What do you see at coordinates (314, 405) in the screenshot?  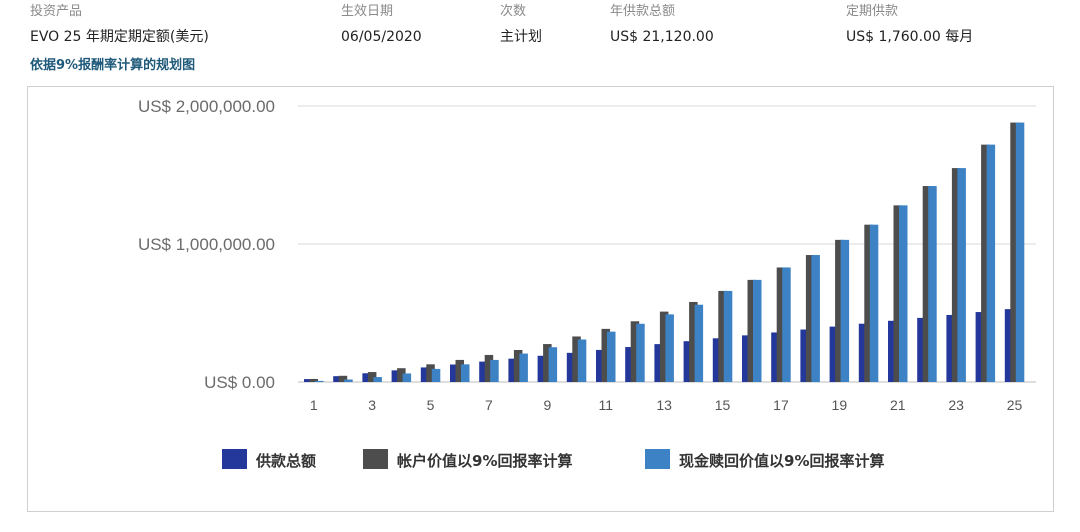 I see `x-tick-label: 1` at bounding box center [314, 405].